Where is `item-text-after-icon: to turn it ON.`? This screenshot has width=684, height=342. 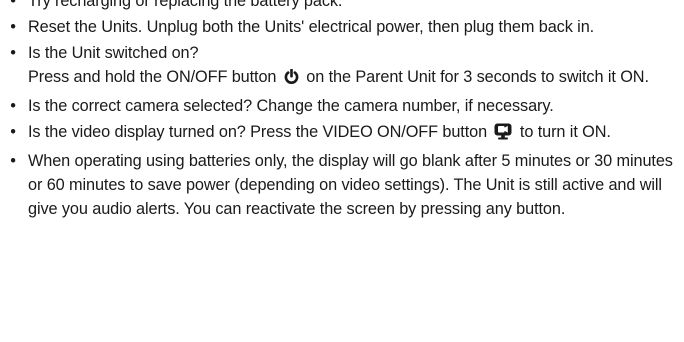 item-text-after-icon: to turn it ON. is located at coordinates (565, 132).